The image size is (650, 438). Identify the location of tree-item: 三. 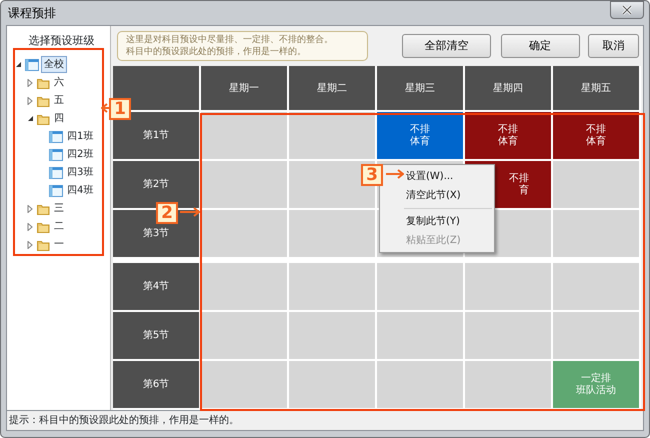
(59, 208).